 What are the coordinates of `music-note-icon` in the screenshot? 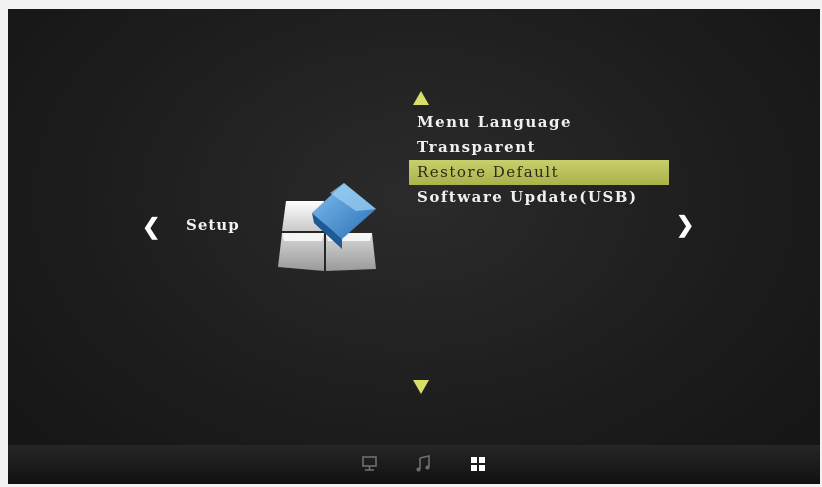 It's located at (424, 464).